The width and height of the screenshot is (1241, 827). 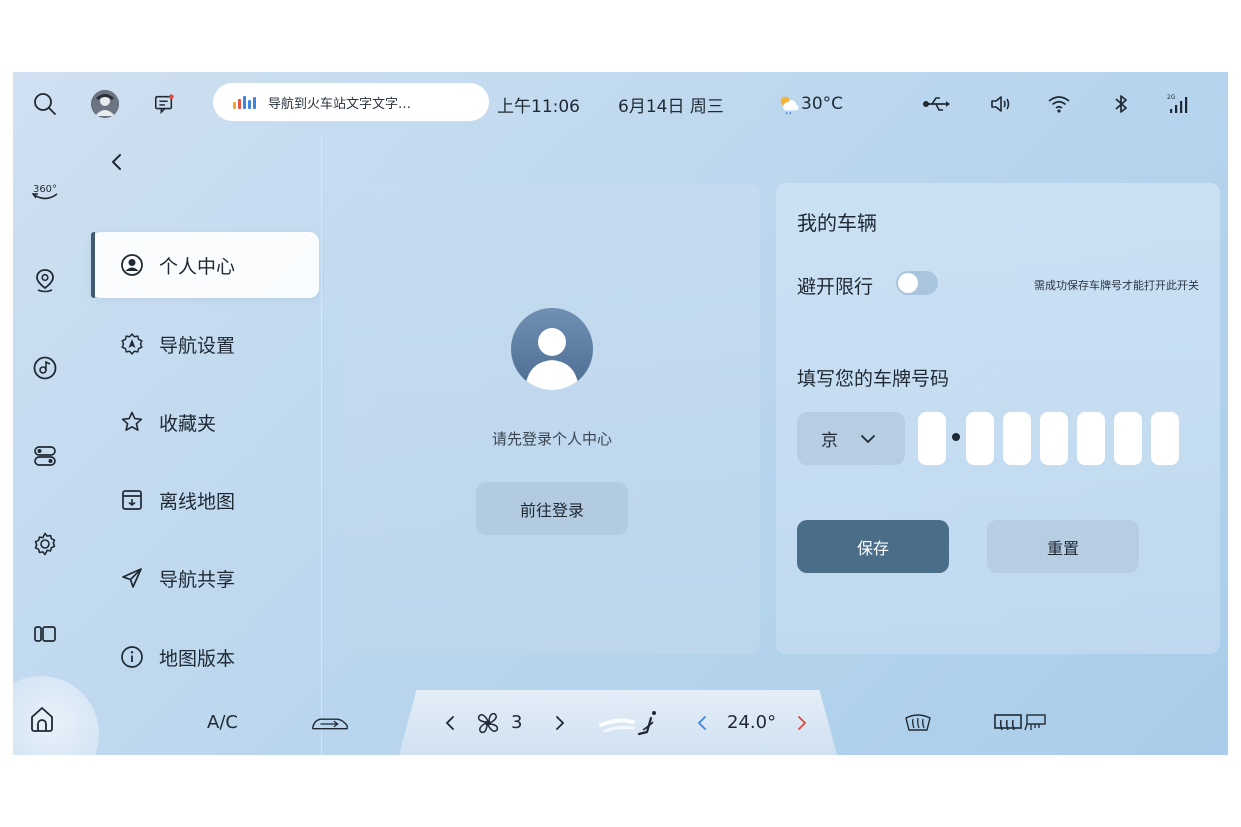 I want to click on car-recirculation-icon, so click(x=330, y=722).